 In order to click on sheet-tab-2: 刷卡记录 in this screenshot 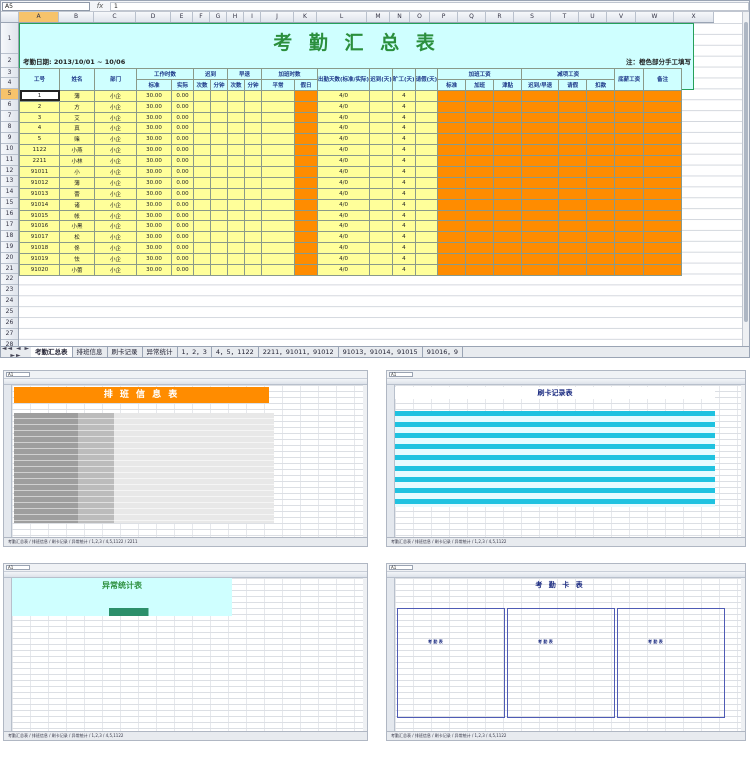, I will do `click(125, 352)`.